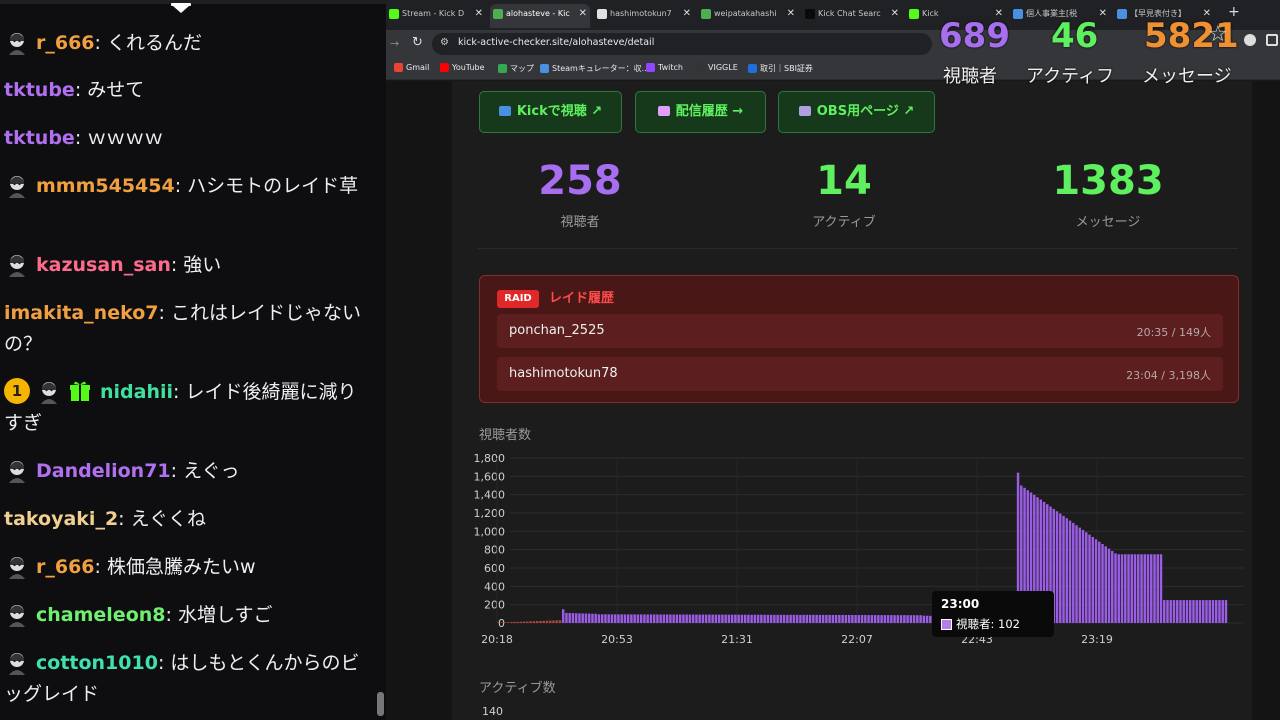 The image size is (1280, 720). Describe the element at coordinates (97, 663) in the screenshot. I see `chat-username: cotton1010` at that location.